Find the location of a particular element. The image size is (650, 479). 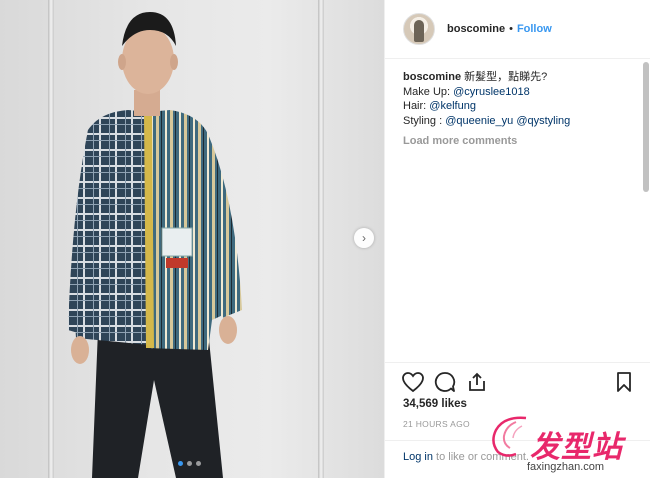

scrollbar-thumb is located at coordinates (646, 127).